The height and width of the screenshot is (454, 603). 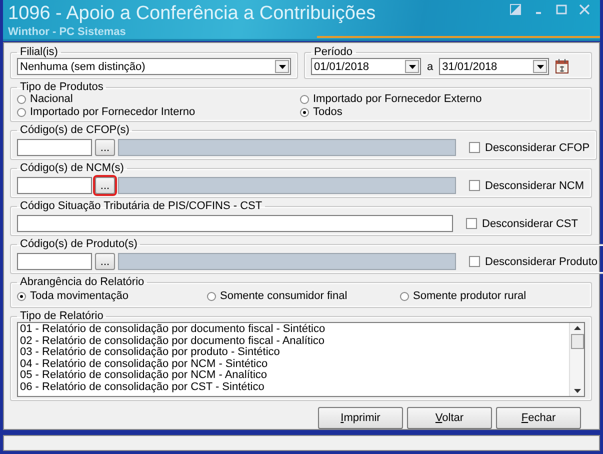 I want to click on list-item: 06 - Relatório de consolidação por CST - Sintético, so click(x=293, y=387).